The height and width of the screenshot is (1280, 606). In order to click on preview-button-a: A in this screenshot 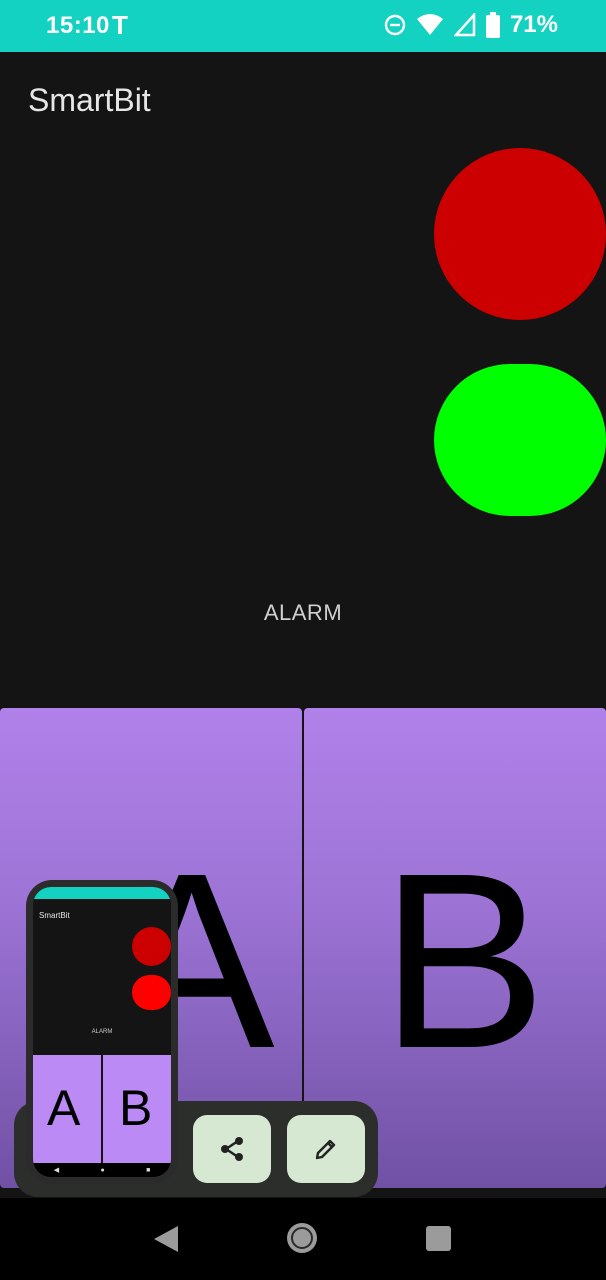, I will do `click(67, 1109)`.